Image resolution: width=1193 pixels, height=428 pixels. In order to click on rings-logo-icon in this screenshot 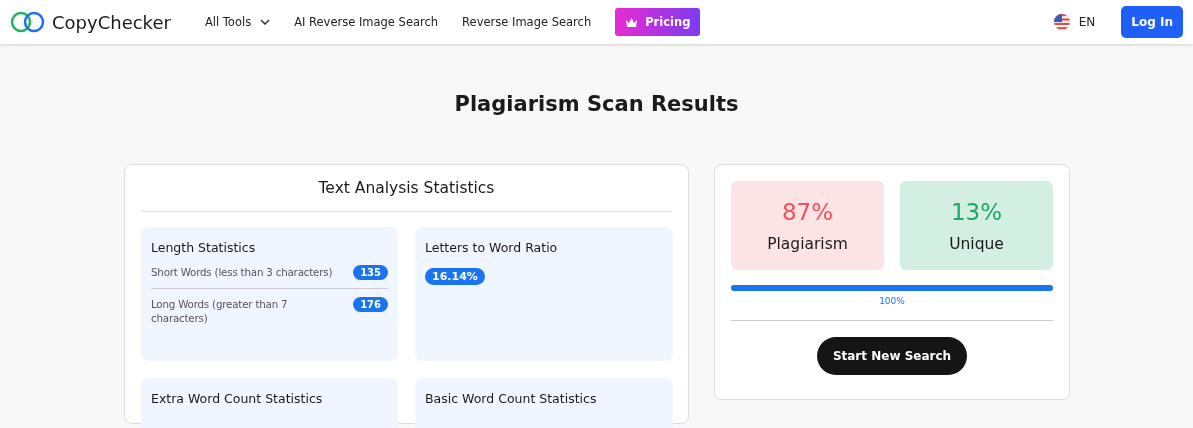, I will do `click(28, 22)`.